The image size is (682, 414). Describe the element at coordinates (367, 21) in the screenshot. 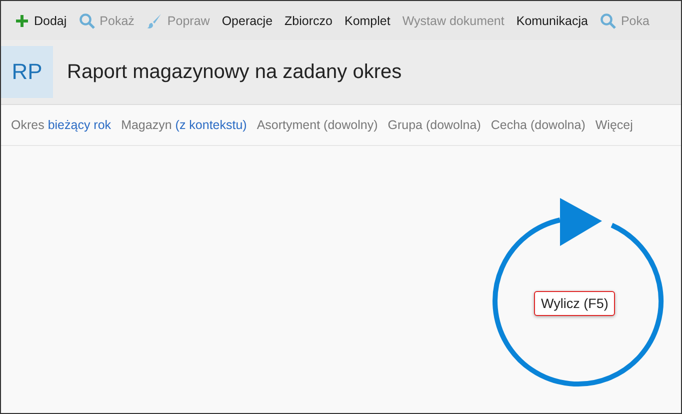

I see `toolbar-button: Komplet` at that location.